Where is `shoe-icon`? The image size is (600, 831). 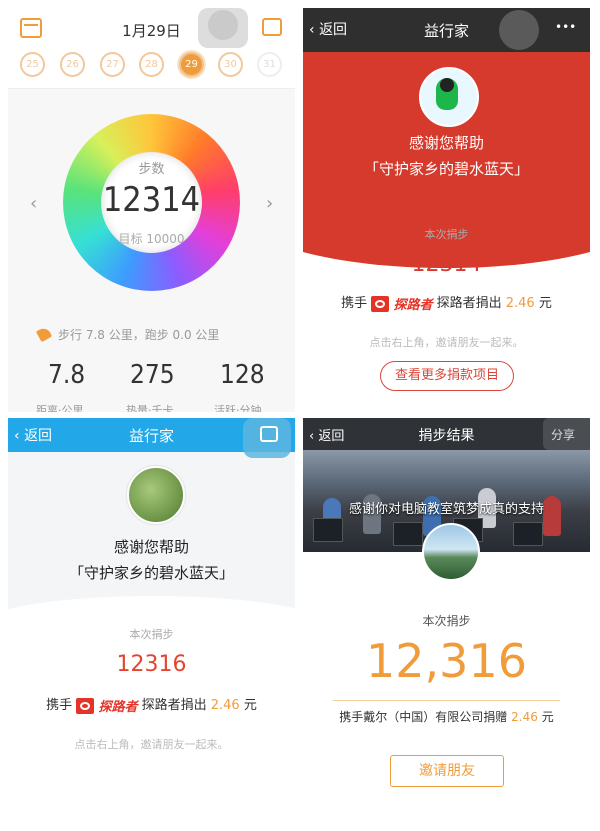 shoe-icon is located at coordinates (44, 334).